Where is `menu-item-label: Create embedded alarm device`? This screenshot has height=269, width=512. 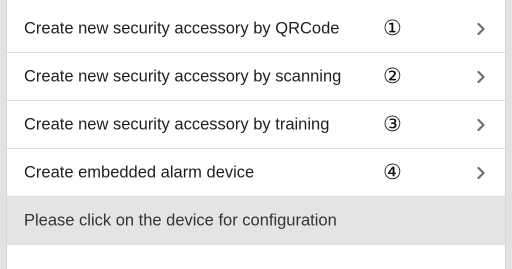 menu-item-label: Create embedded alarm device is located at coordinates (139, 172).